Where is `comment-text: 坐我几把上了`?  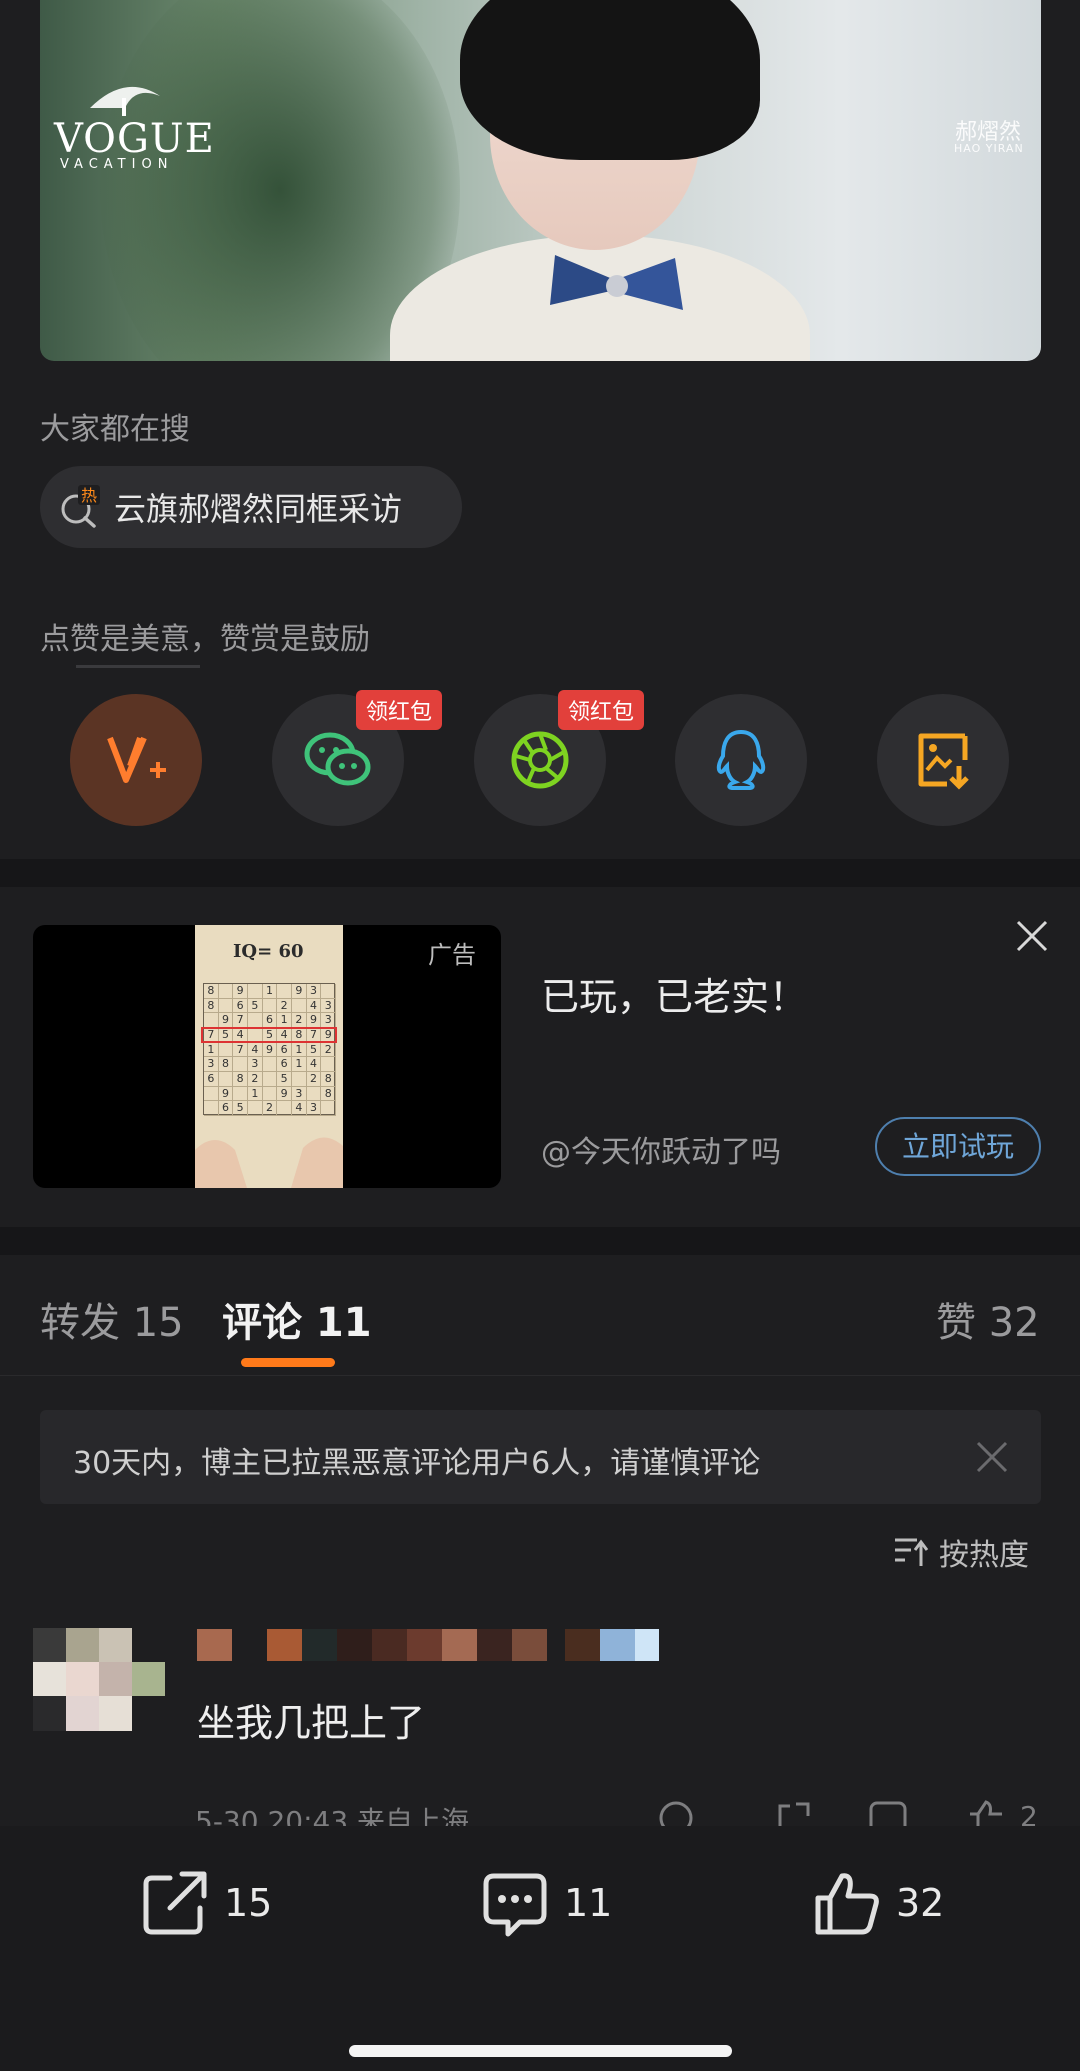
comment-text: 坐我几把上了 is located at coordinates (311, 1723).